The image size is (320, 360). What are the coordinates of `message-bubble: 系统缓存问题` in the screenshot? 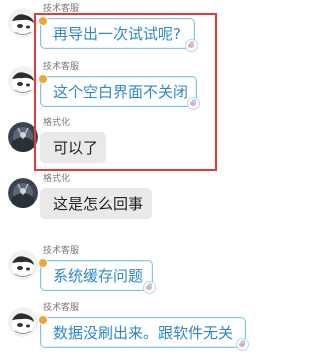 It's located at (97, 276).